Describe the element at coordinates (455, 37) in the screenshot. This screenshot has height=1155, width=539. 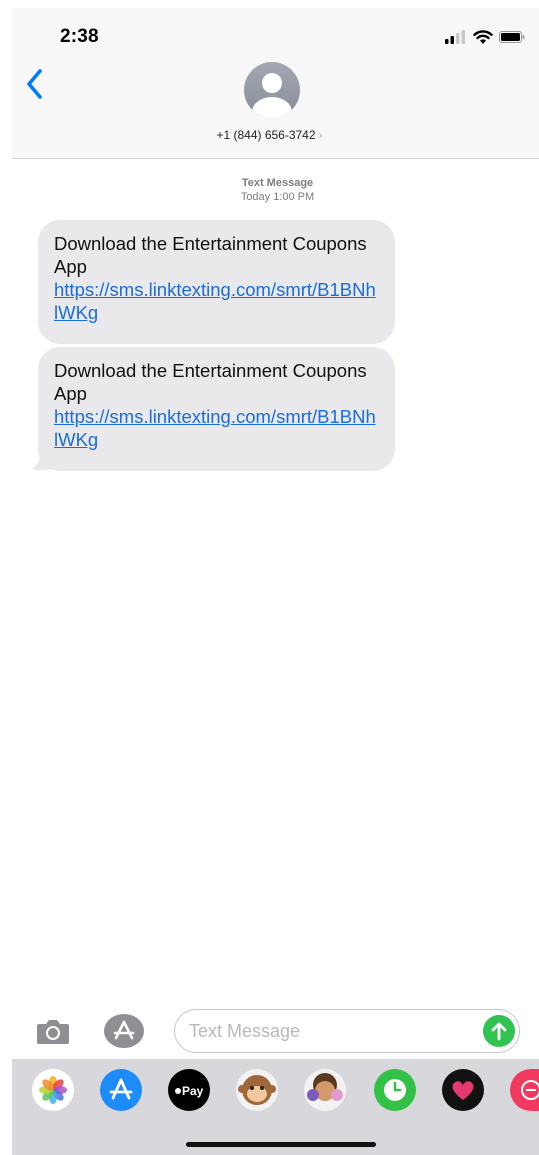
I see `signal-bars-icon` at that location.